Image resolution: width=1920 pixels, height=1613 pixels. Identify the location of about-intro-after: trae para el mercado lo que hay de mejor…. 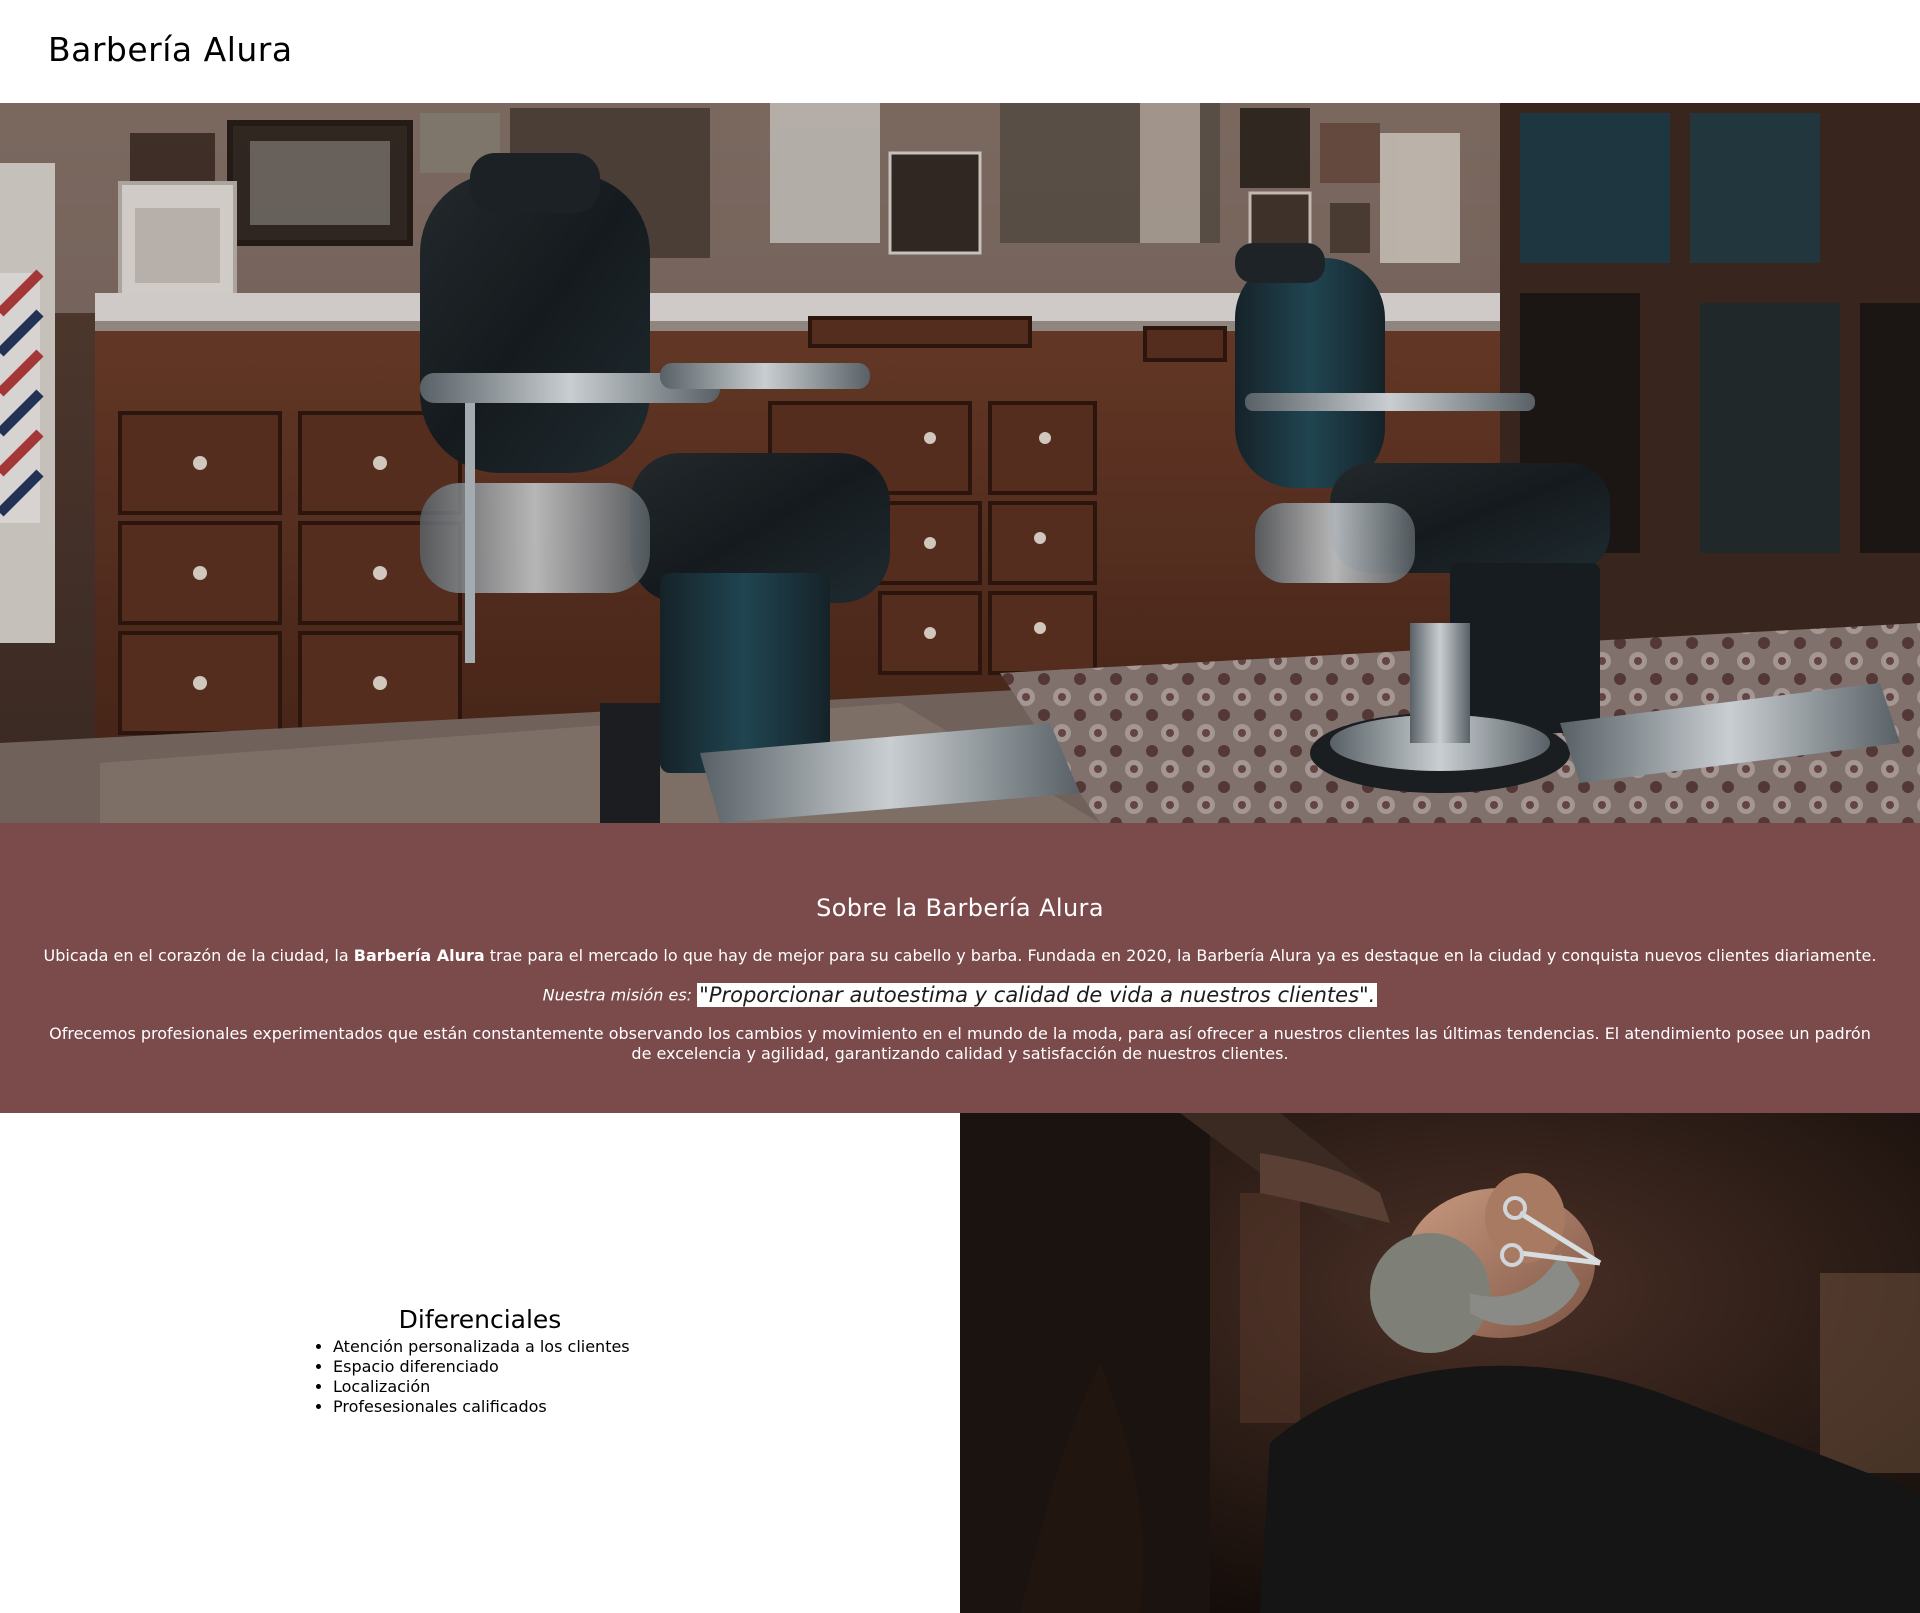
(1180, 955).